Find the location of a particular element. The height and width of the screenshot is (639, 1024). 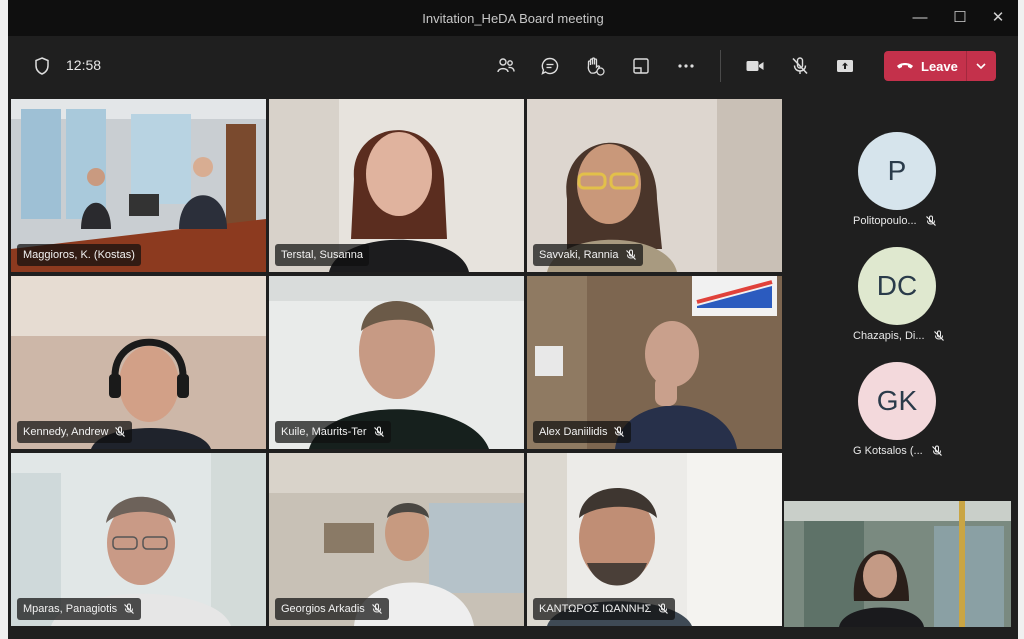

participant-name: Alex Daniilidis is located at coordinates (573, 432).